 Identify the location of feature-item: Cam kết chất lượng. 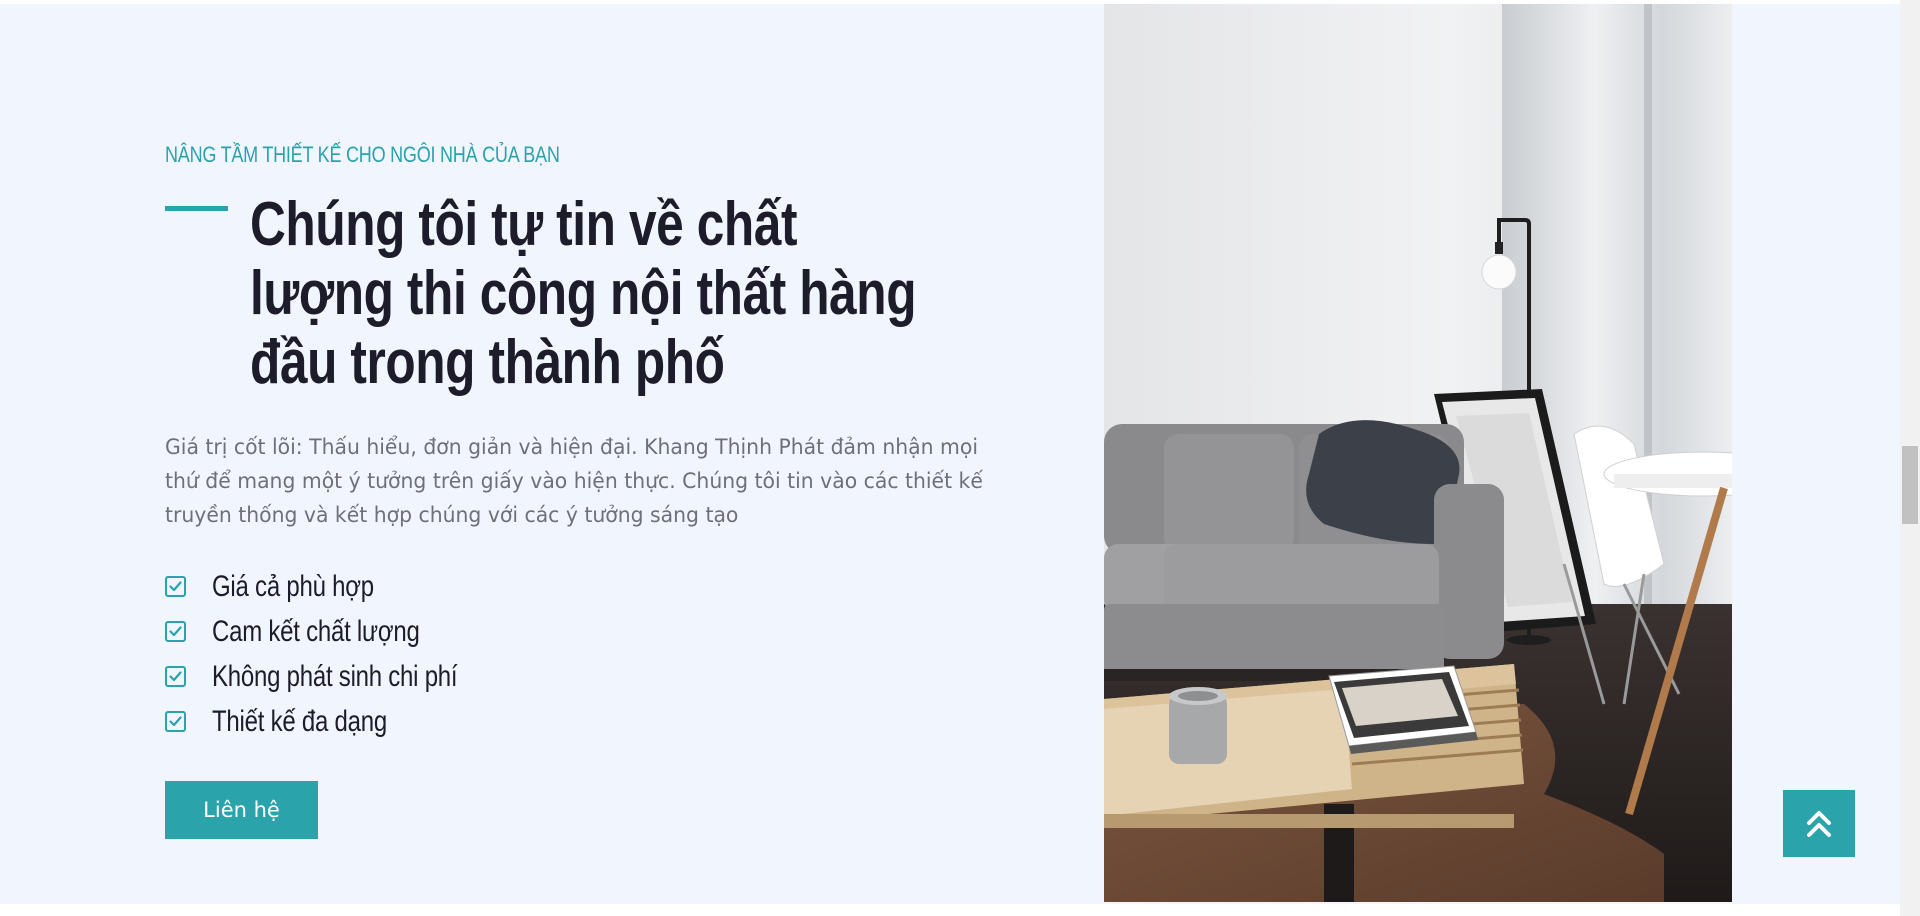
(342, 631).